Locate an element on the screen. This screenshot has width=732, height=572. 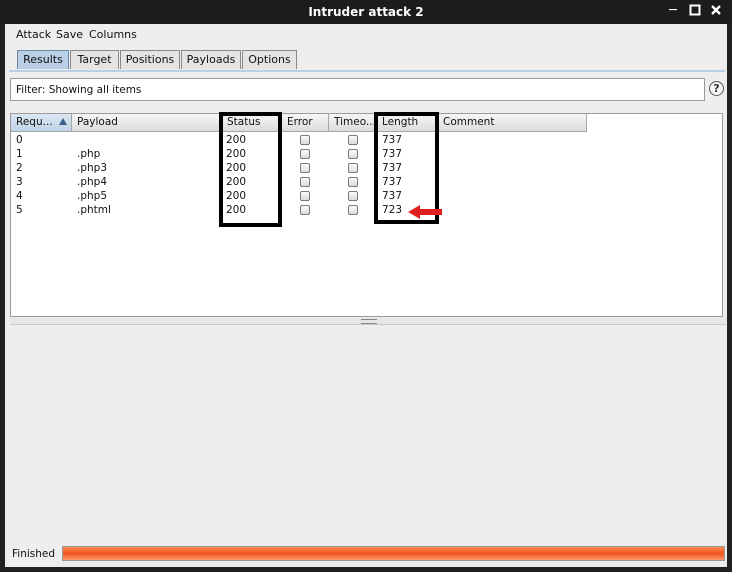
tab-options: Options is located at coordinates (269, 59).